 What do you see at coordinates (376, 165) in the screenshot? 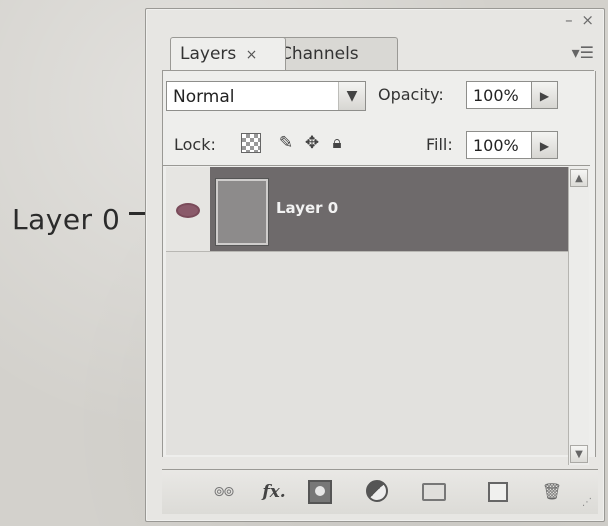
I see `options-separator` at bounding box center [376, 165].